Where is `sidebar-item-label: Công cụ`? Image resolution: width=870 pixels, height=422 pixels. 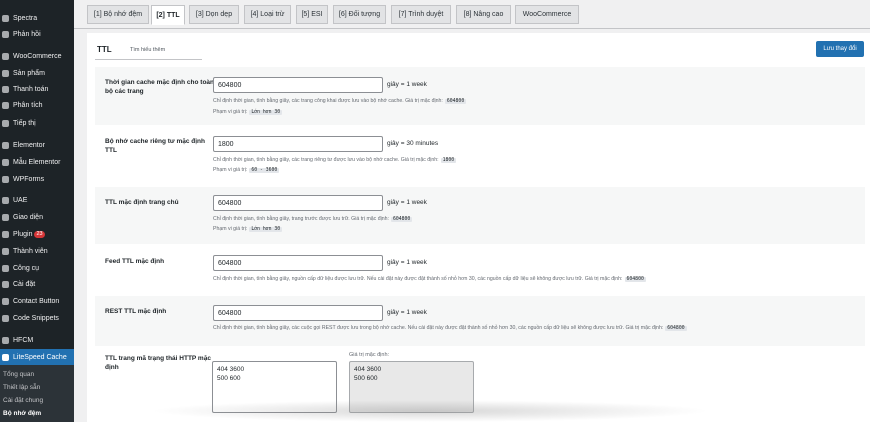
sidebar-item-label: Công cụ is located at coordinates (26, 268).